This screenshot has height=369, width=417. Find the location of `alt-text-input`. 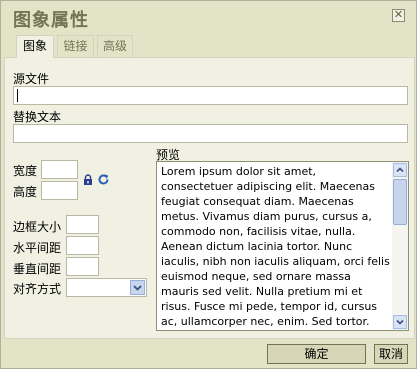

alt-text-input is located at coordinates (210, 133).